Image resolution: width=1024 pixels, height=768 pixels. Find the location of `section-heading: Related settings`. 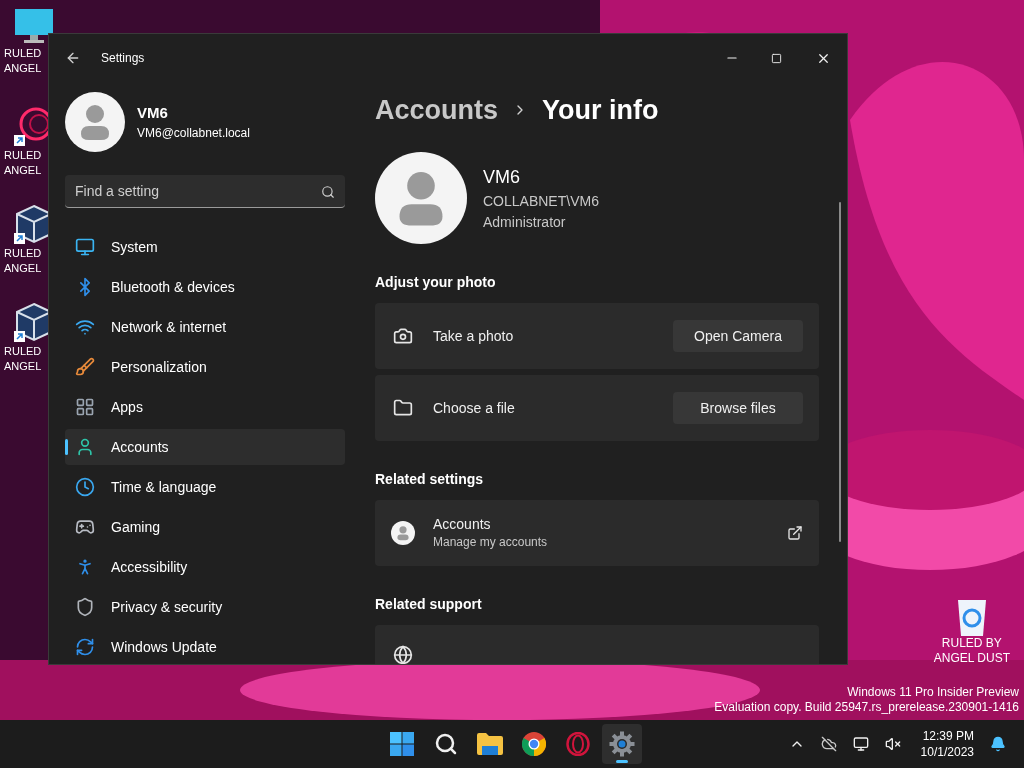

section-heading: Related settings is located at coordinates (430, 479).